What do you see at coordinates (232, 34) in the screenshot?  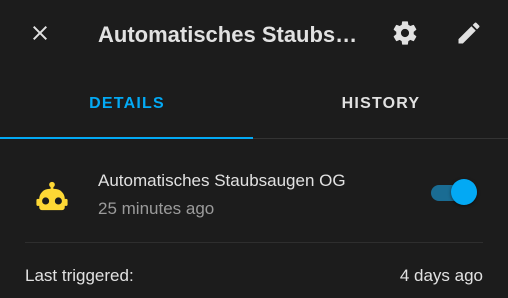 I see `dialog-title: Automatisches Staubsaugen OG` at bounding box center [232, 34].